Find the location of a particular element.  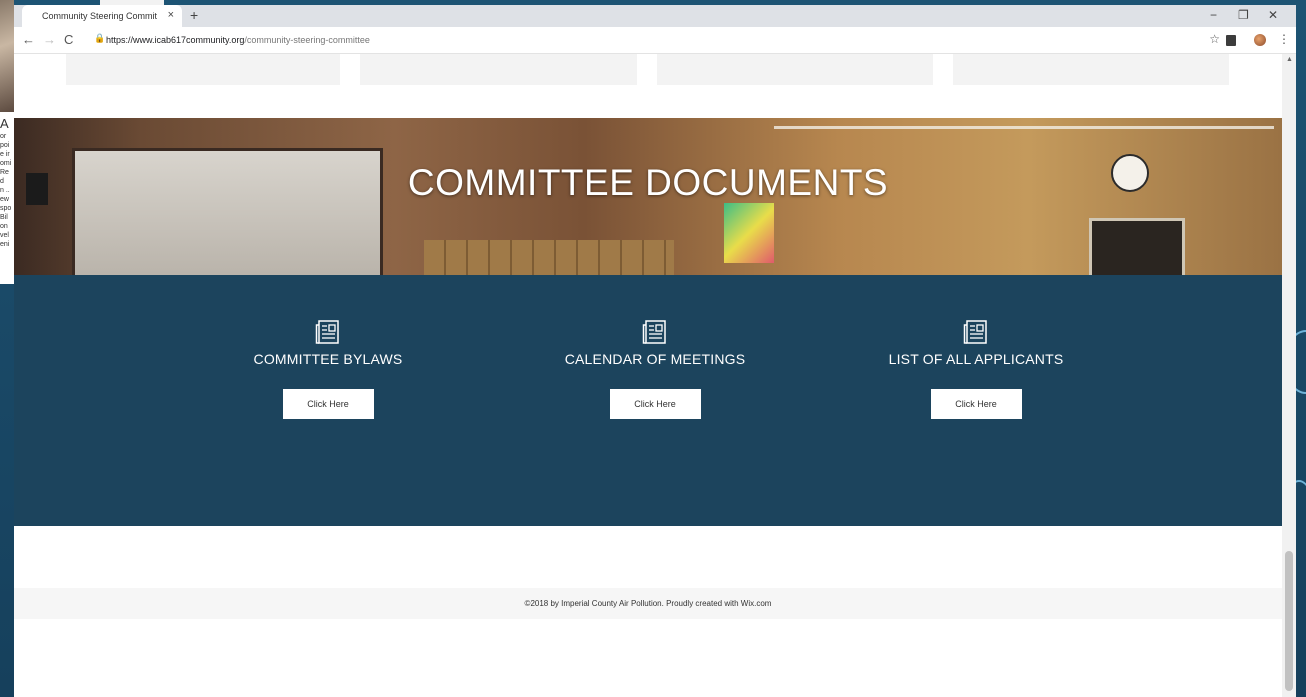

slide-text-line: ew is located at coordinates (4, 199).